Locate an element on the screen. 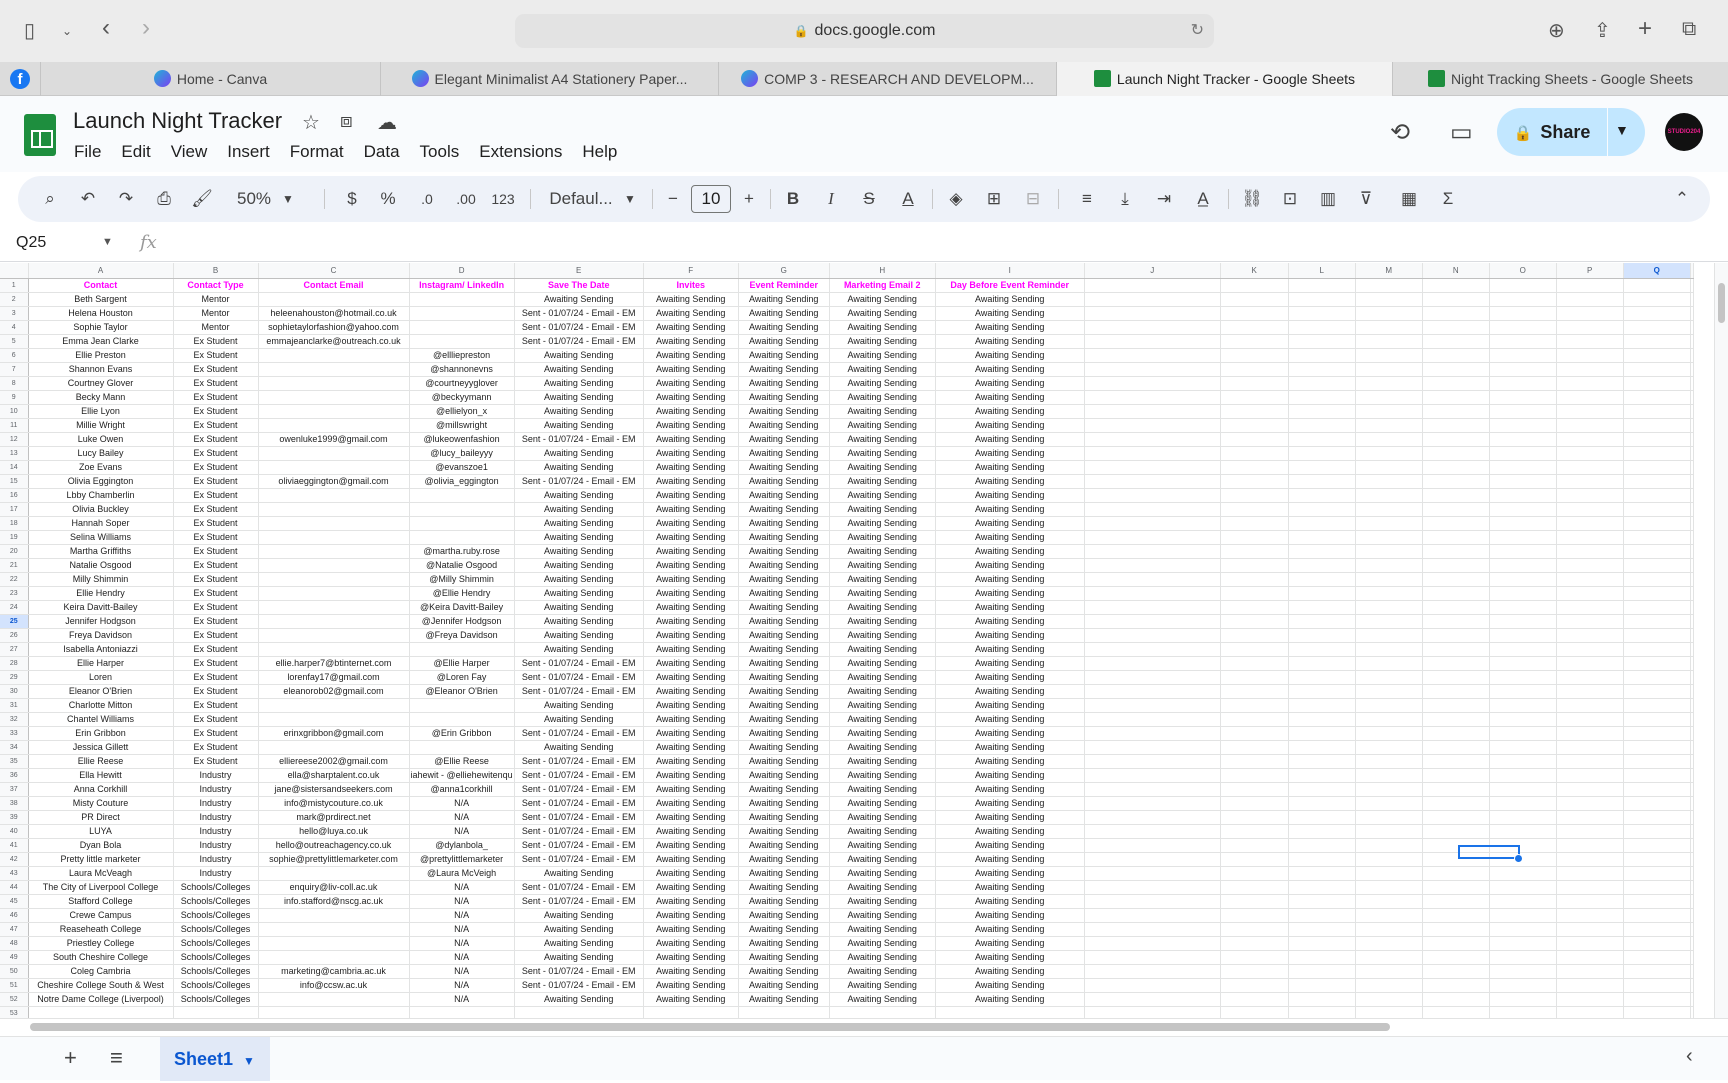 The image size is (1728, 1083). italic-icon: I is located at coordinates (831, 199).